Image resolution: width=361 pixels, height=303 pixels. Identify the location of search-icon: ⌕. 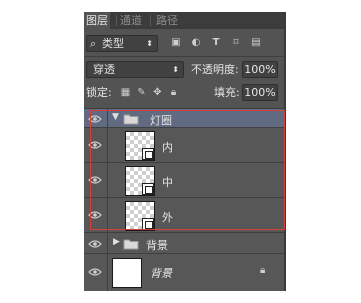
(93, 43).